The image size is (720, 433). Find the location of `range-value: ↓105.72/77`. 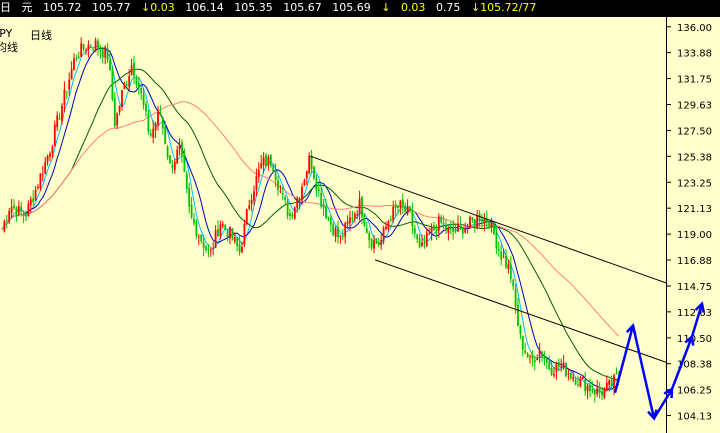

range-value: ↓105.72/77 is located at coordinates (503, 7).